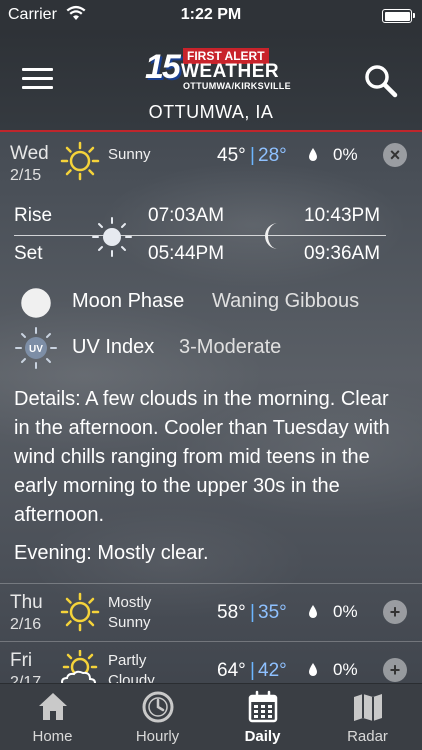  What do you see at coordinates (130, 612) in the screenshot?
I see `day-condition: Mostly Sunny` at bounding box center [130, 612].